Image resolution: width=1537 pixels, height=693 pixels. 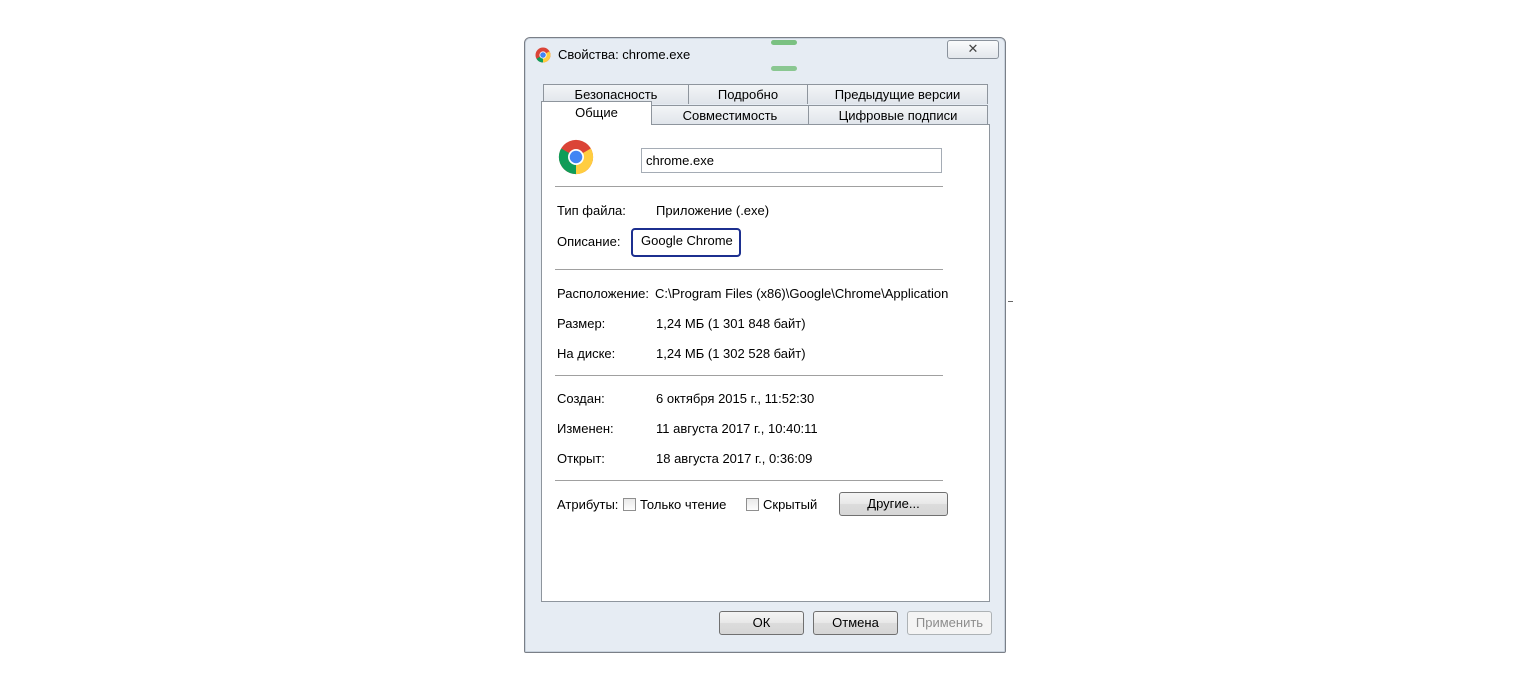 I want to click on close-button: ✕, so click(x=973, y=49).